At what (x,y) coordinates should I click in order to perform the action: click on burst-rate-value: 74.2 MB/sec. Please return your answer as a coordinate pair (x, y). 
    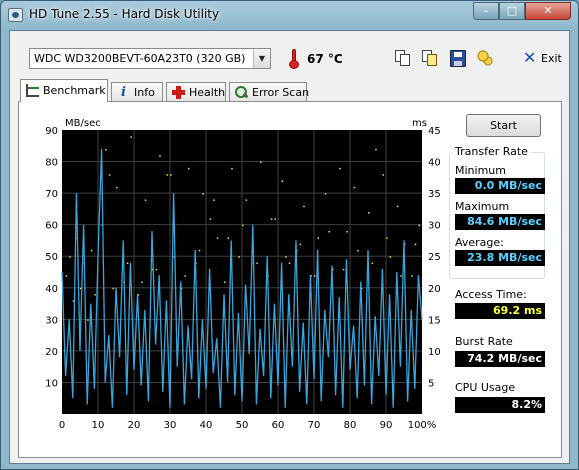
    Looking at the image, I should click on (500, 359).